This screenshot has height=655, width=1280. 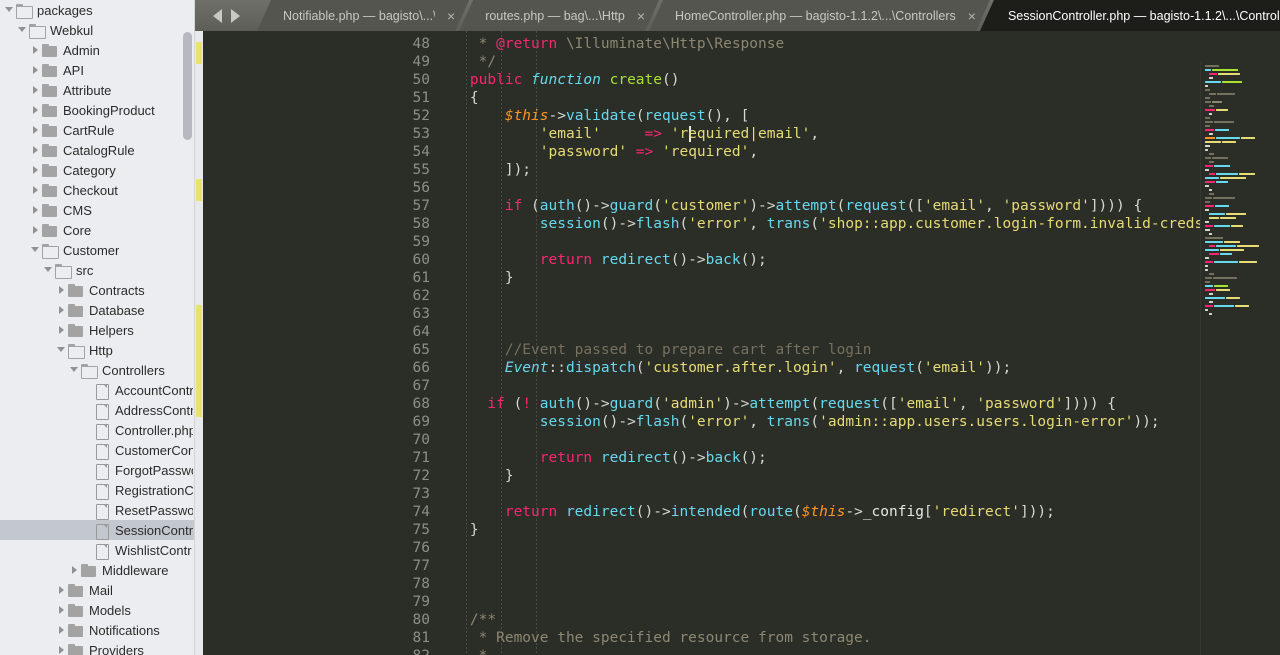 What do you see at coordinates (97, 190) in the screenshot?
I see `tree-item-checkout: Checkout` at bounding box center [97, 190].